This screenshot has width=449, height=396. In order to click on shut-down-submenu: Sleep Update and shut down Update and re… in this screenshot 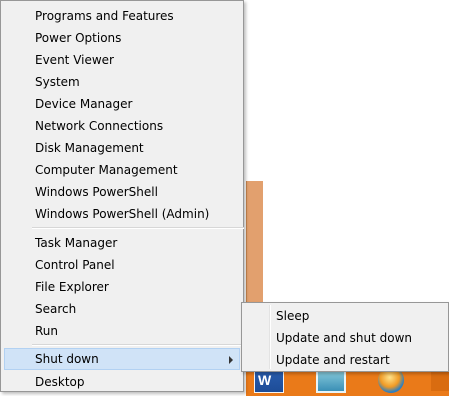, I will do `click(345, 337)`.